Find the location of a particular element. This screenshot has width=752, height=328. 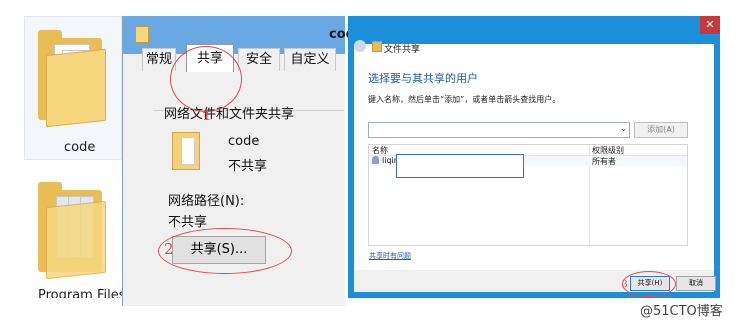

cancel-button: 取消 is located at coordinates (696, 283).